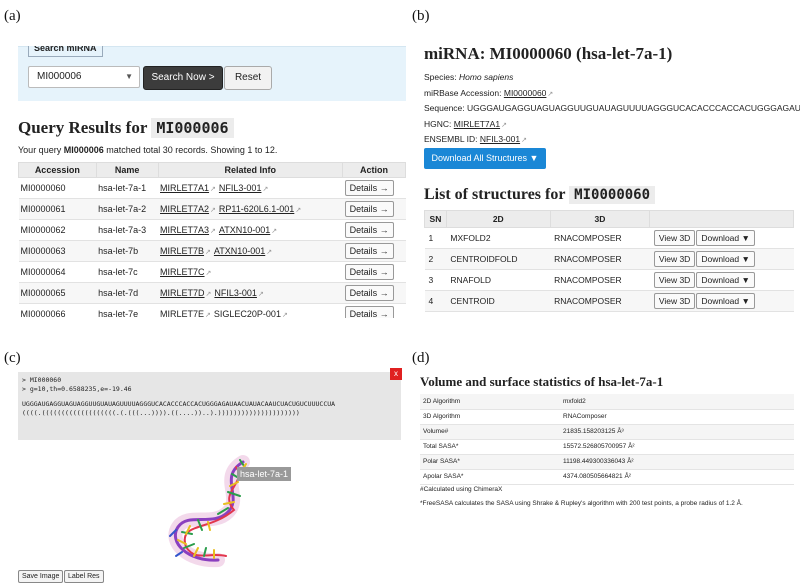 This screenshot has width=800, height=587. Describe the element at coordinates (184, 230) in the screenshot. I see `related-info-link: MIRLET7A3` at that location.